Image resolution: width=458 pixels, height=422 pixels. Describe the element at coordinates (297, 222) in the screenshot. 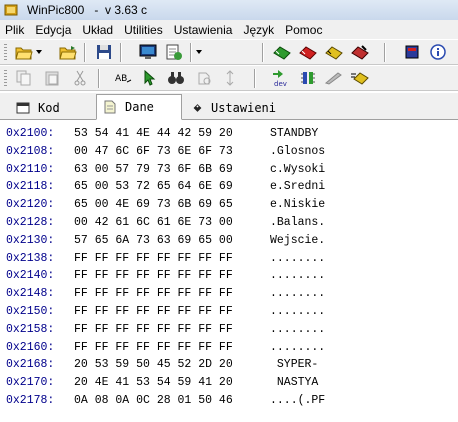

I see `hex-ascii: .Balans.` at that location.